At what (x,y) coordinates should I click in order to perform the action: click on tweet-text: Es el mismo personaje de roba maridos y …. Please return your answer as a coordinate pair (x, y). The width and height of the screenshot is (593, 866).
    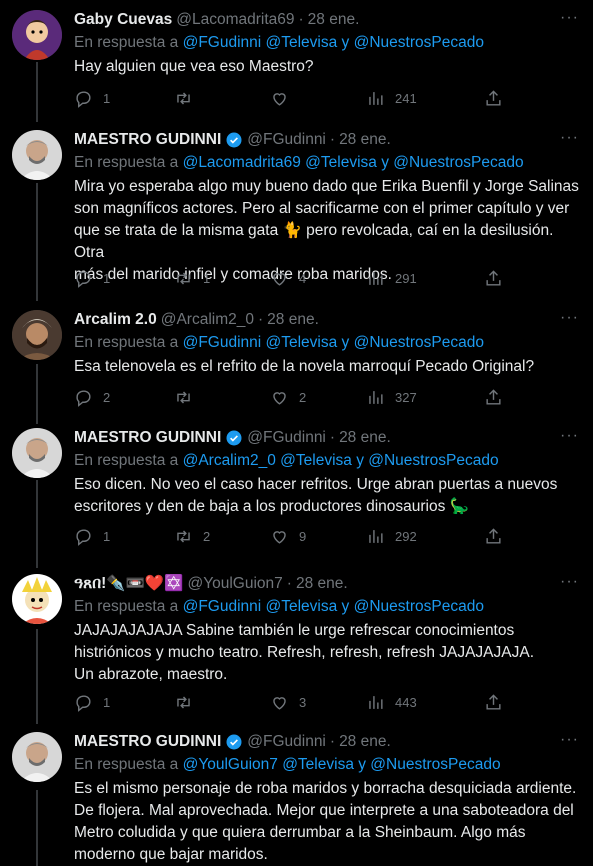
    Looking at the image, I should click on (325, 821).